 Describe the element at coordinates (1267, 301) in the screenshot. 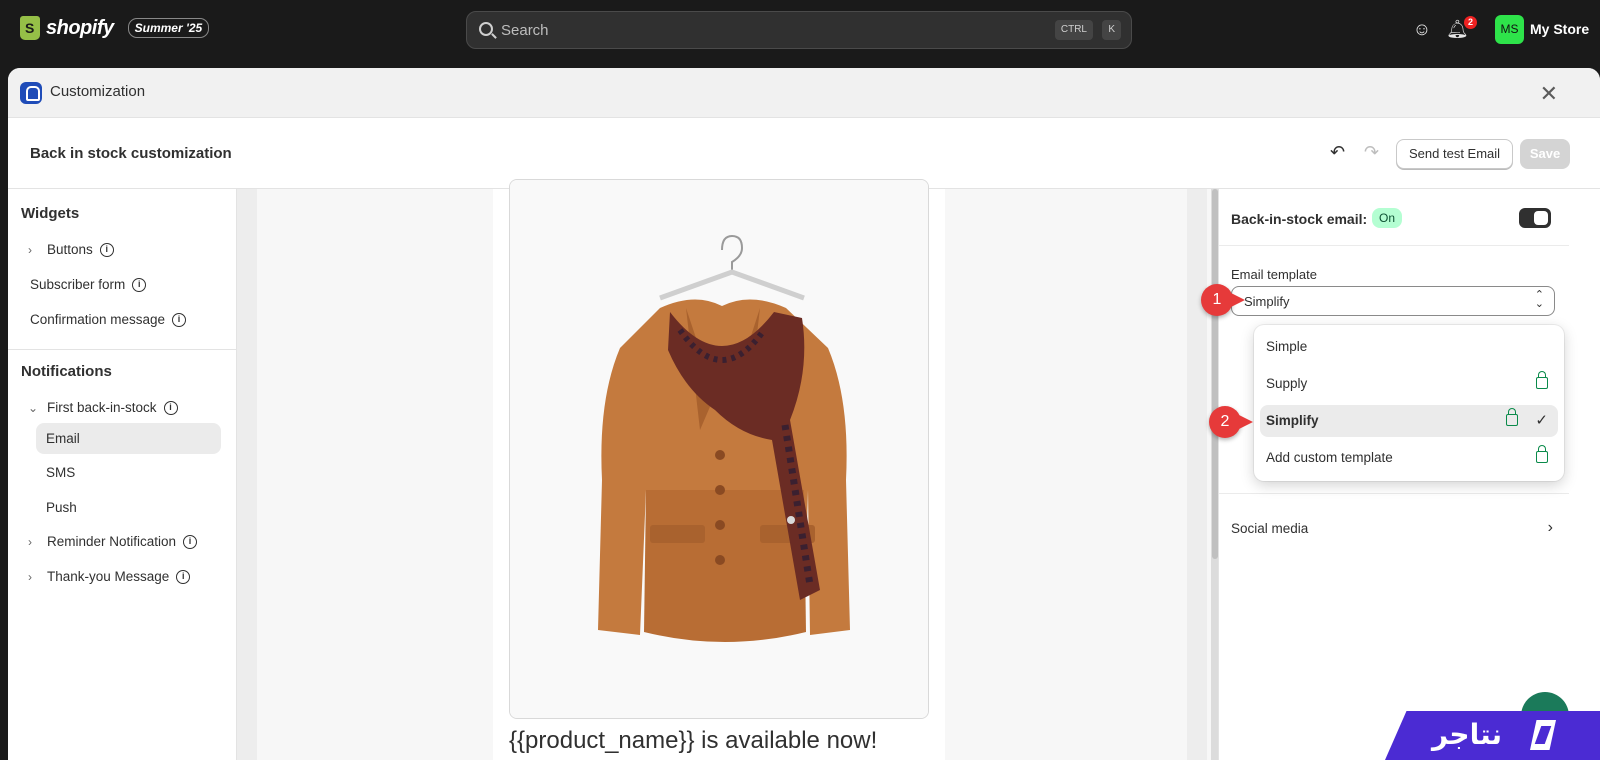

I see `email-template-value: Simplify` at that location.